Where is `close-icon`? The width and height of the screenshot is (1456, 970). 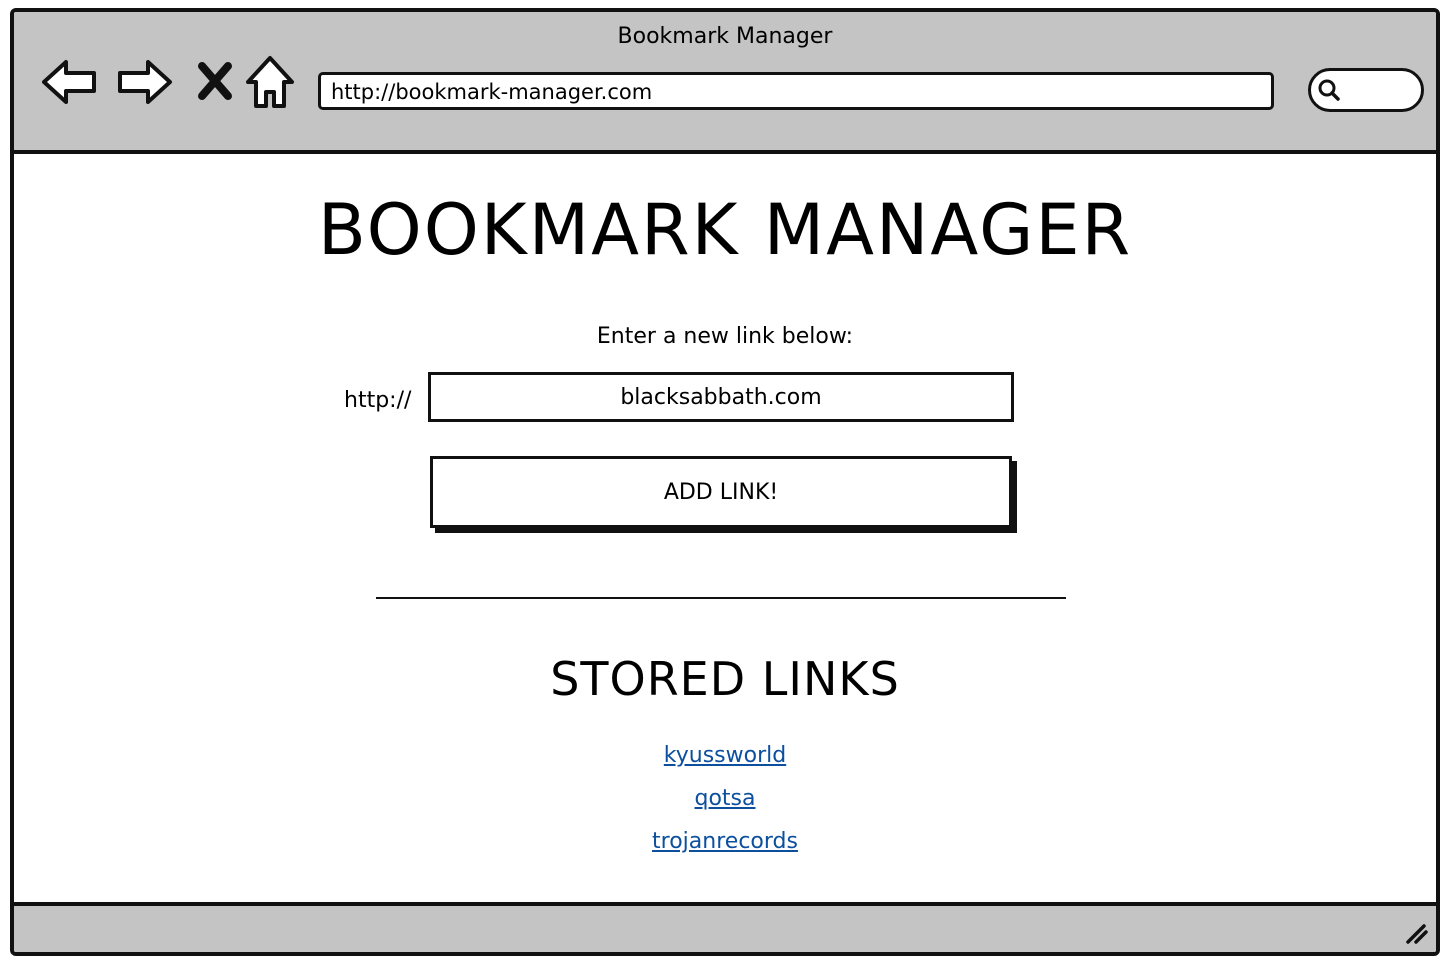 close-icon is located at coordinates (216, 82).